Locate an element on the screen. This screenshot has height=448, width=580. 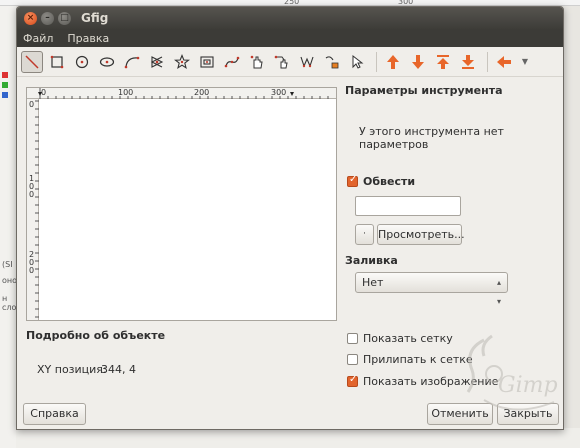
arrow-left-icon is located at coordinates (504, 61).